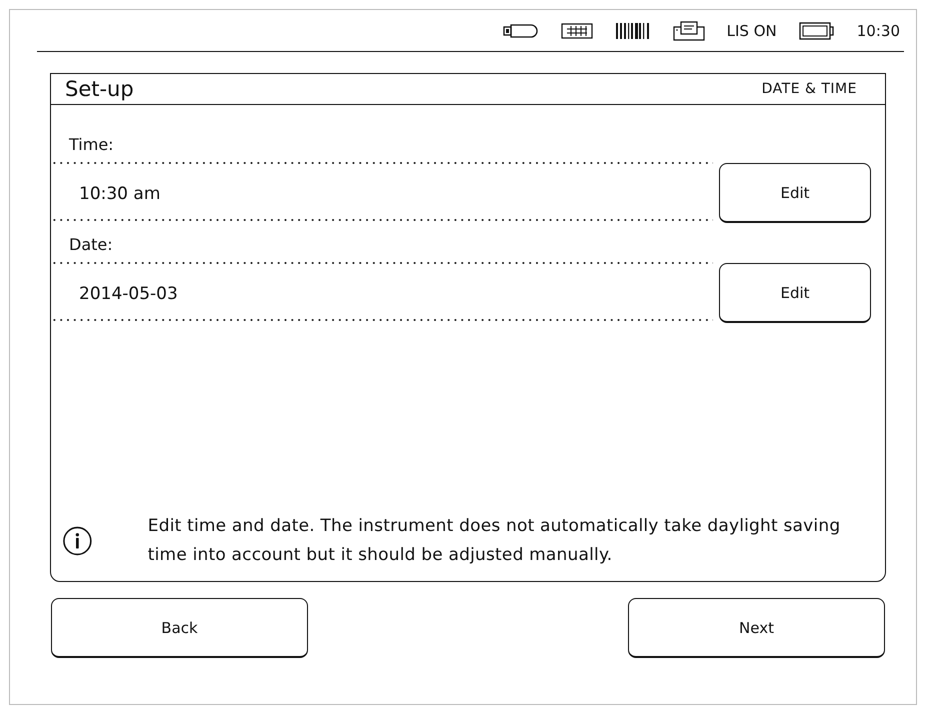 Image resolution: width=928 pixels, height=709 pixels. Describe the element at coordinates (756, 628) in the screenshot. I see `nav-button: Next` at that location.